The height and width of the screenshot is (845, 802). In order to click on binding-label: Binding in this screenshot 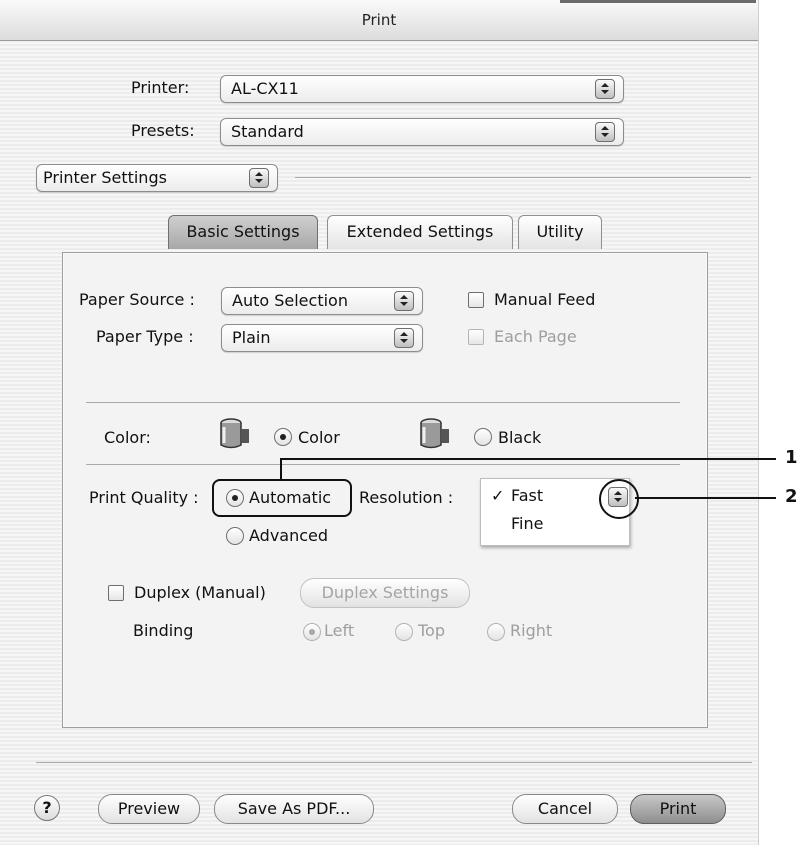, I will do `click(163, 630)`.